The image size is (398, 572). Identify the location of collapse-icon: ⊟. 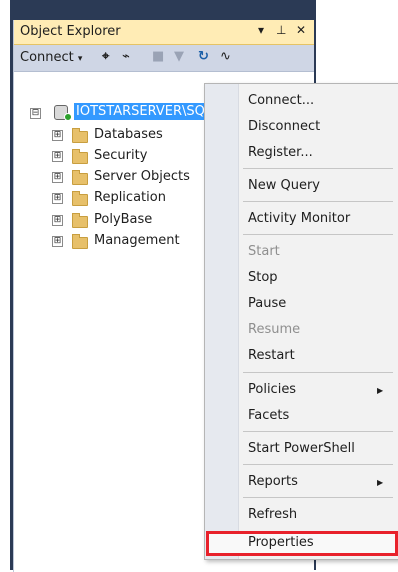
(35, 113).